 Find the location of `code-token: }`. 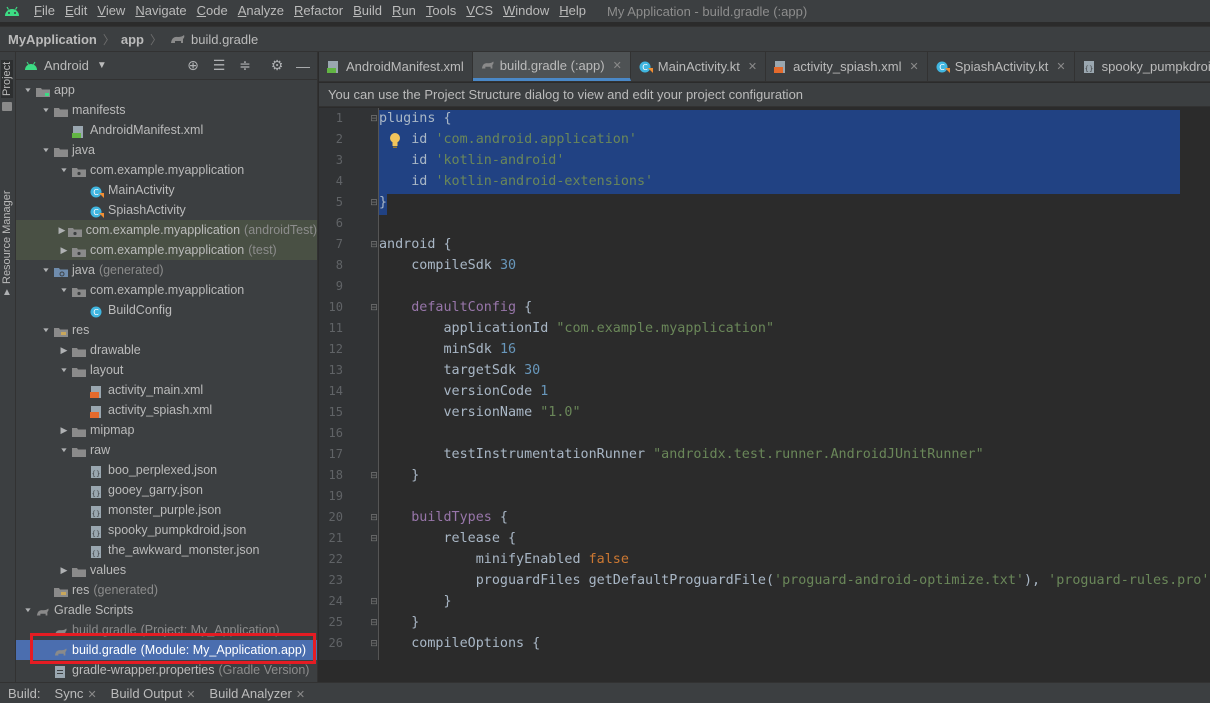

code-token: } is located at coordinates (415, 601).